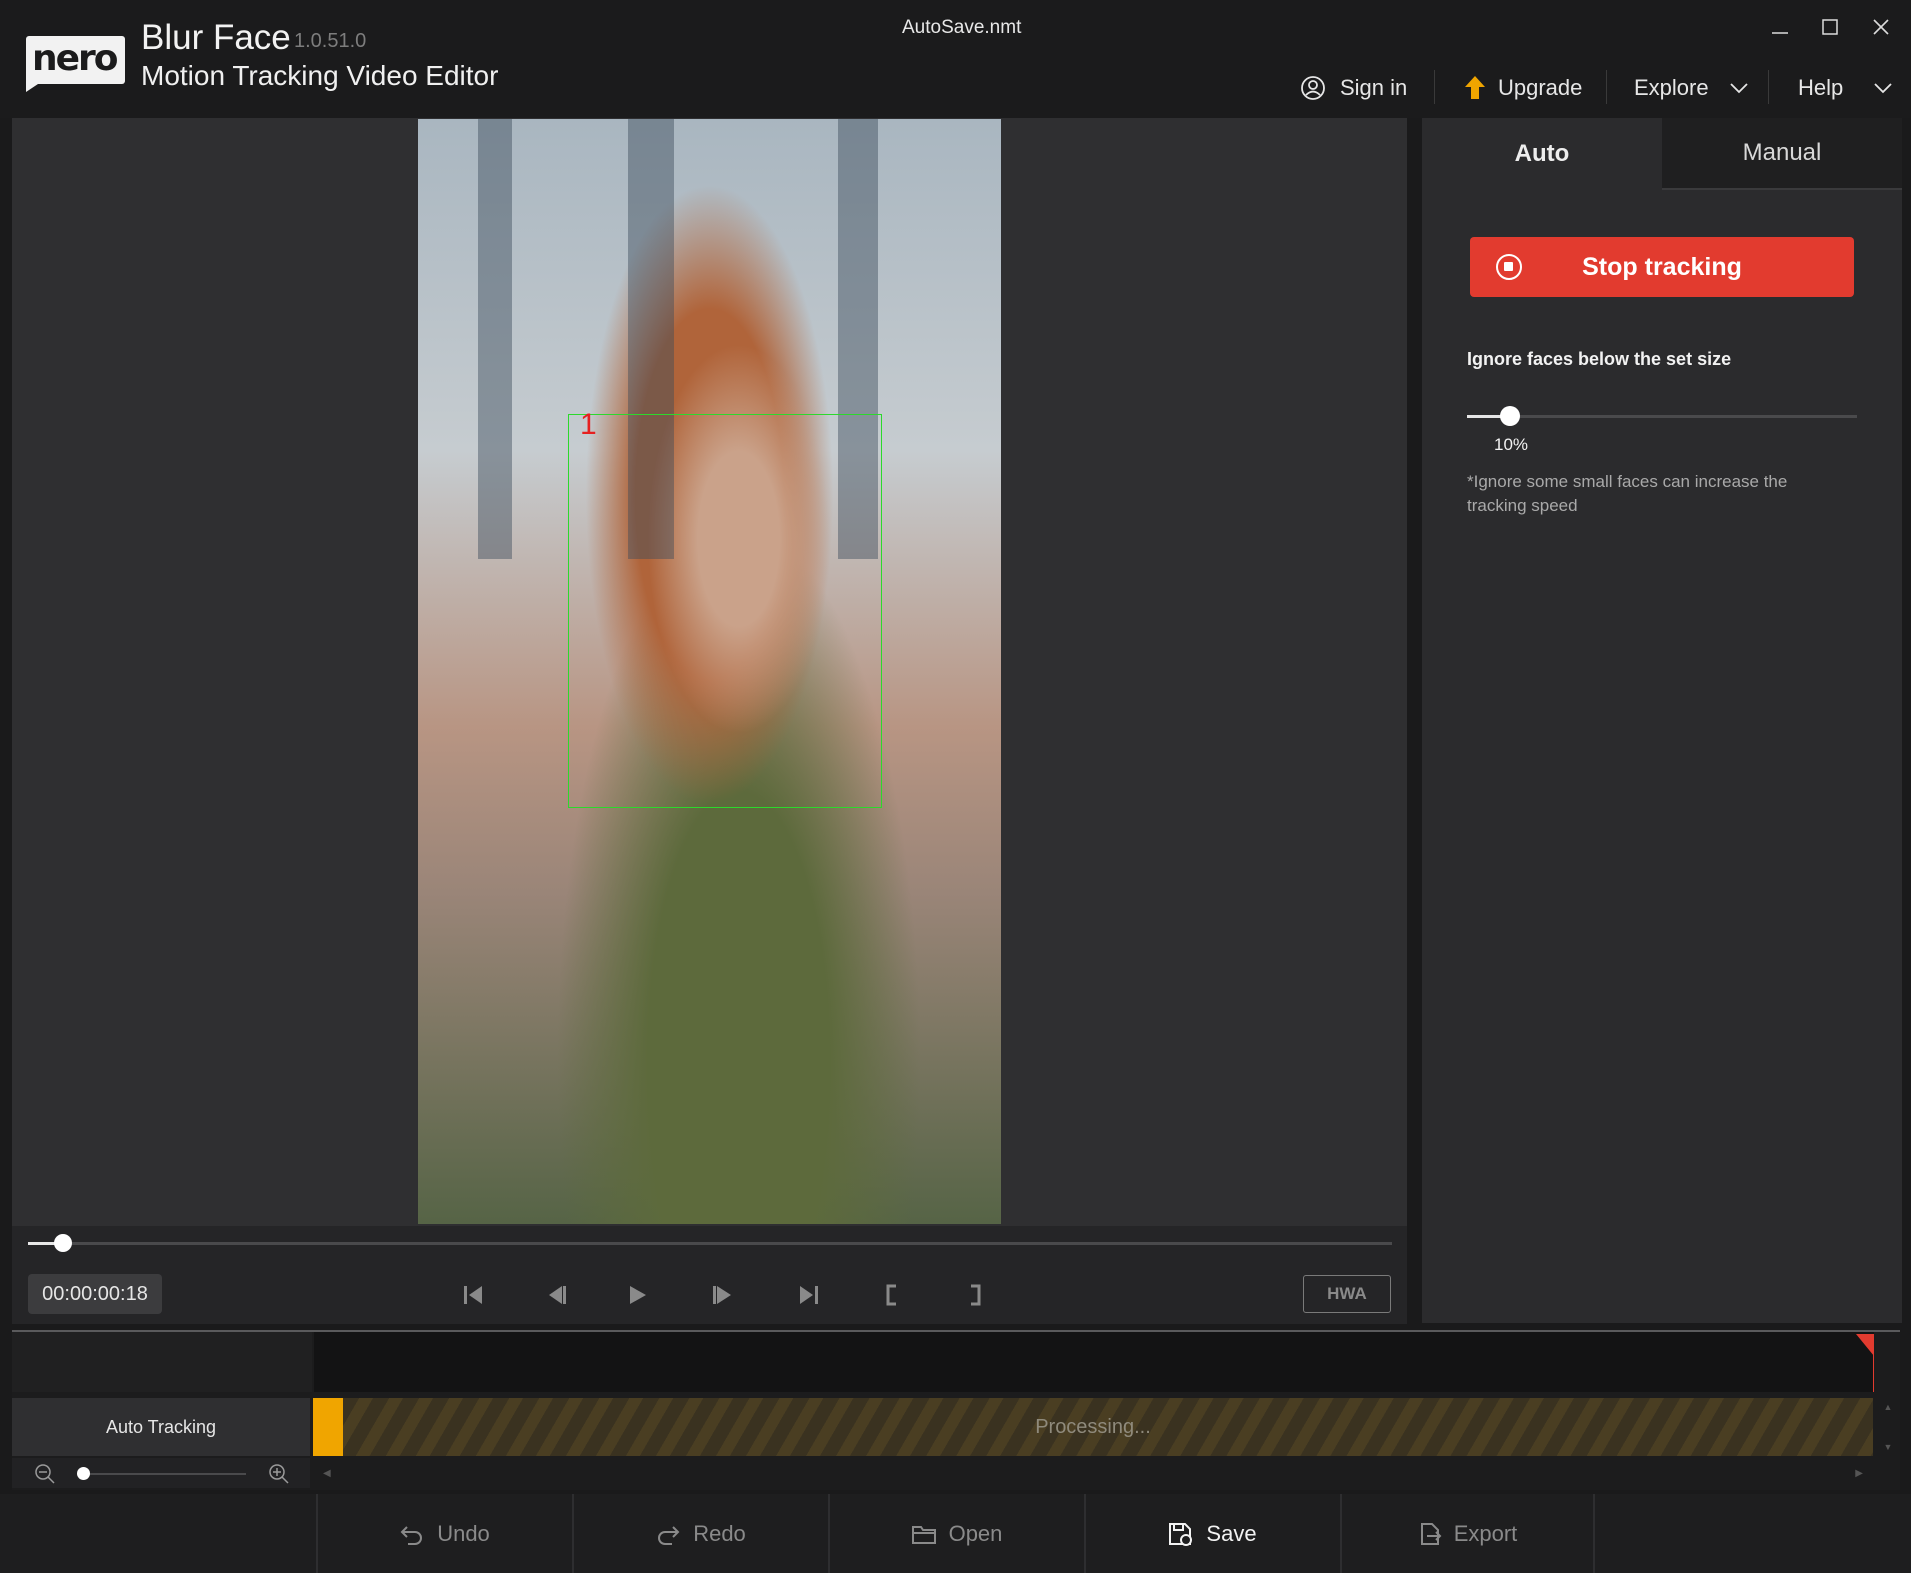 The height and width of the screenshot is (1573, 1911). I want to click on app-title: Blur Face, so click(216, 37).